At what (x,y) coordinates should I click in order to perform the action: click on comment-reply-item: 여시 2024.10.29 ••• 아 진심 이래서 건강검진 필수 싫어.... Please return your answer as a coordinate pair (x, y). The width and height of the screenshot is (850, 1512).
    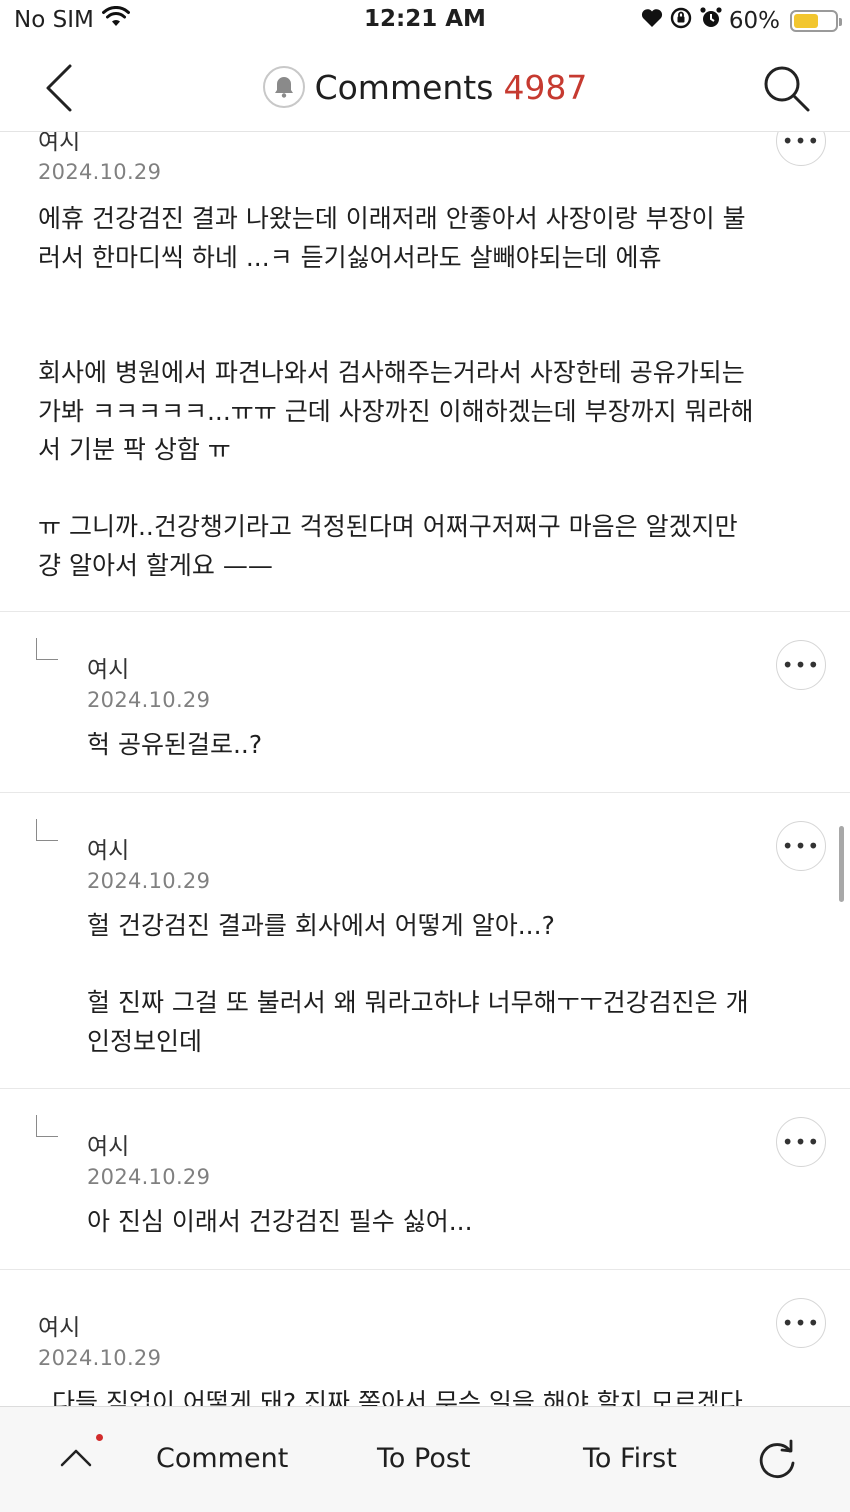
    Looking at the image, I should click on (425, 1179).